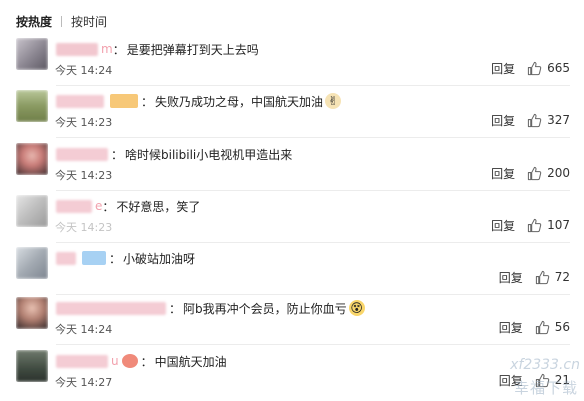 The height and width of the screenshot is (401, 584). I want to click on comment-actions: 回复 200, so click(530, 173).